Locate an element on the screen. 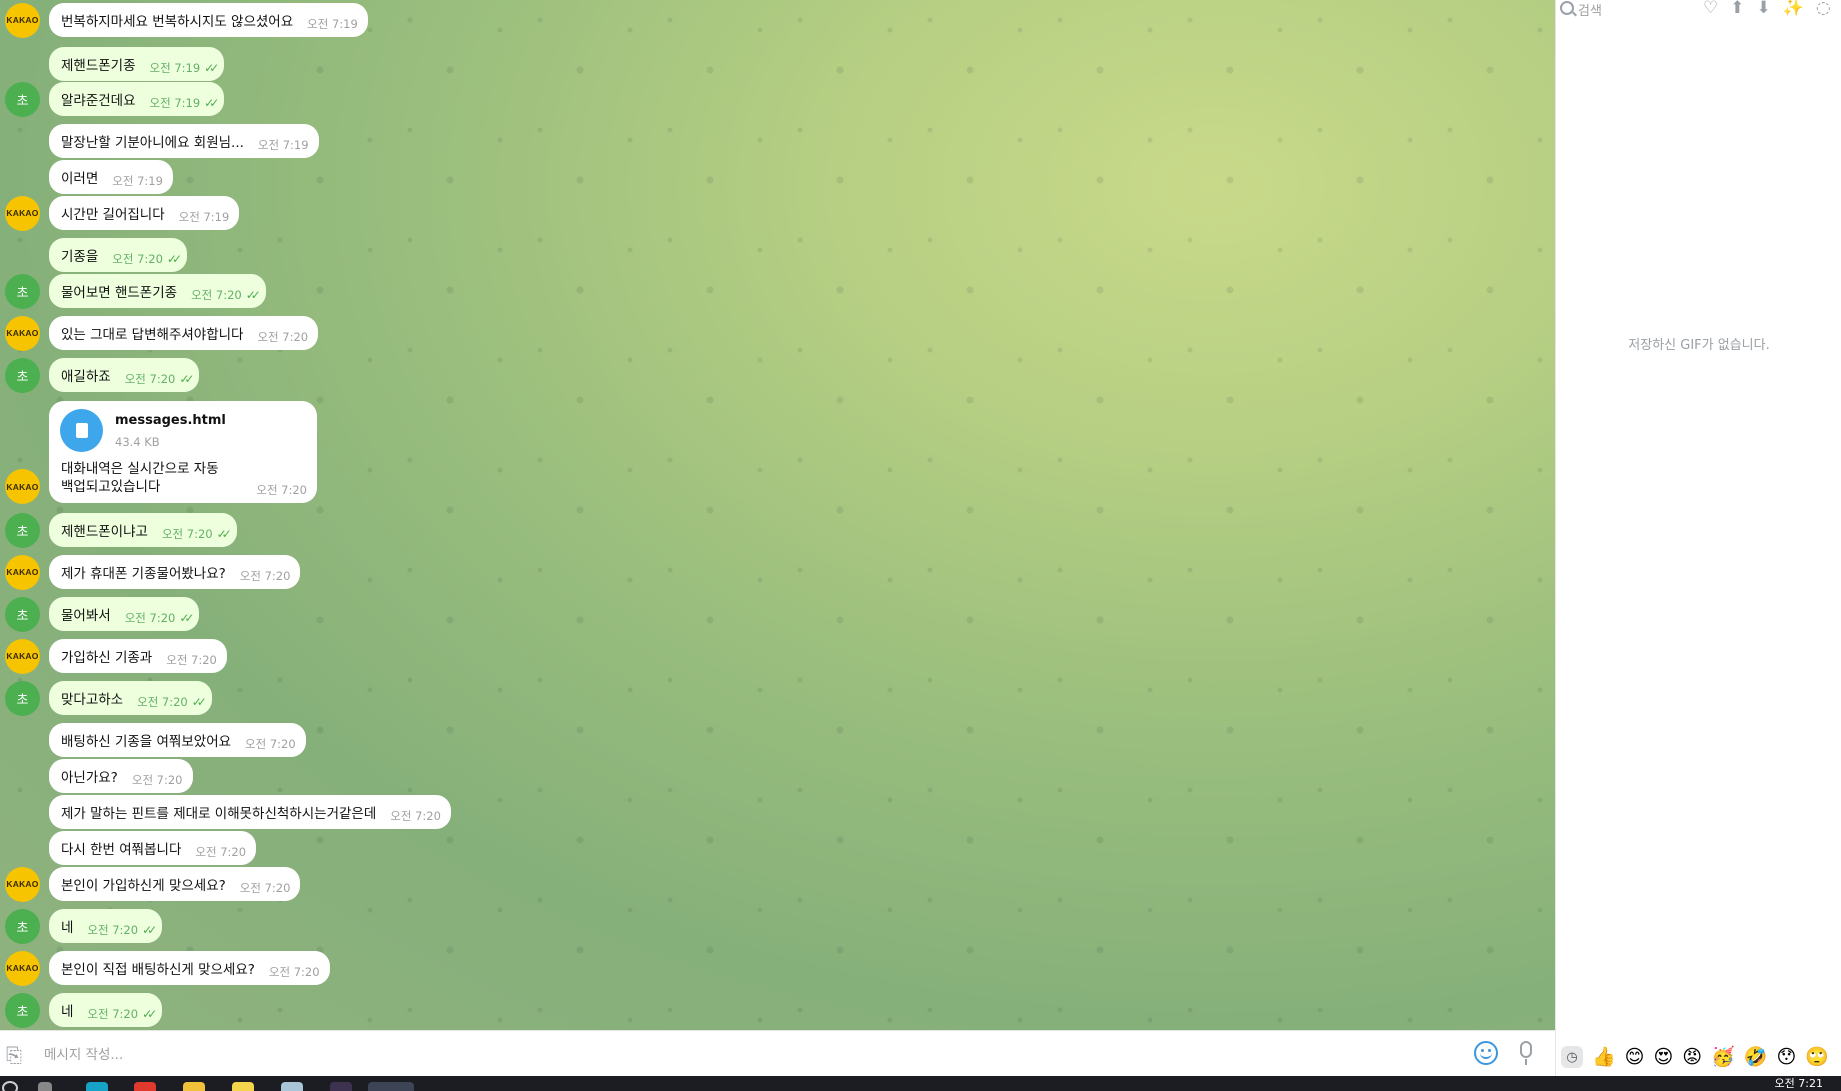 This screenshot has width=1841, height=1091. file-download-icon is located at coordinates (81, 430).